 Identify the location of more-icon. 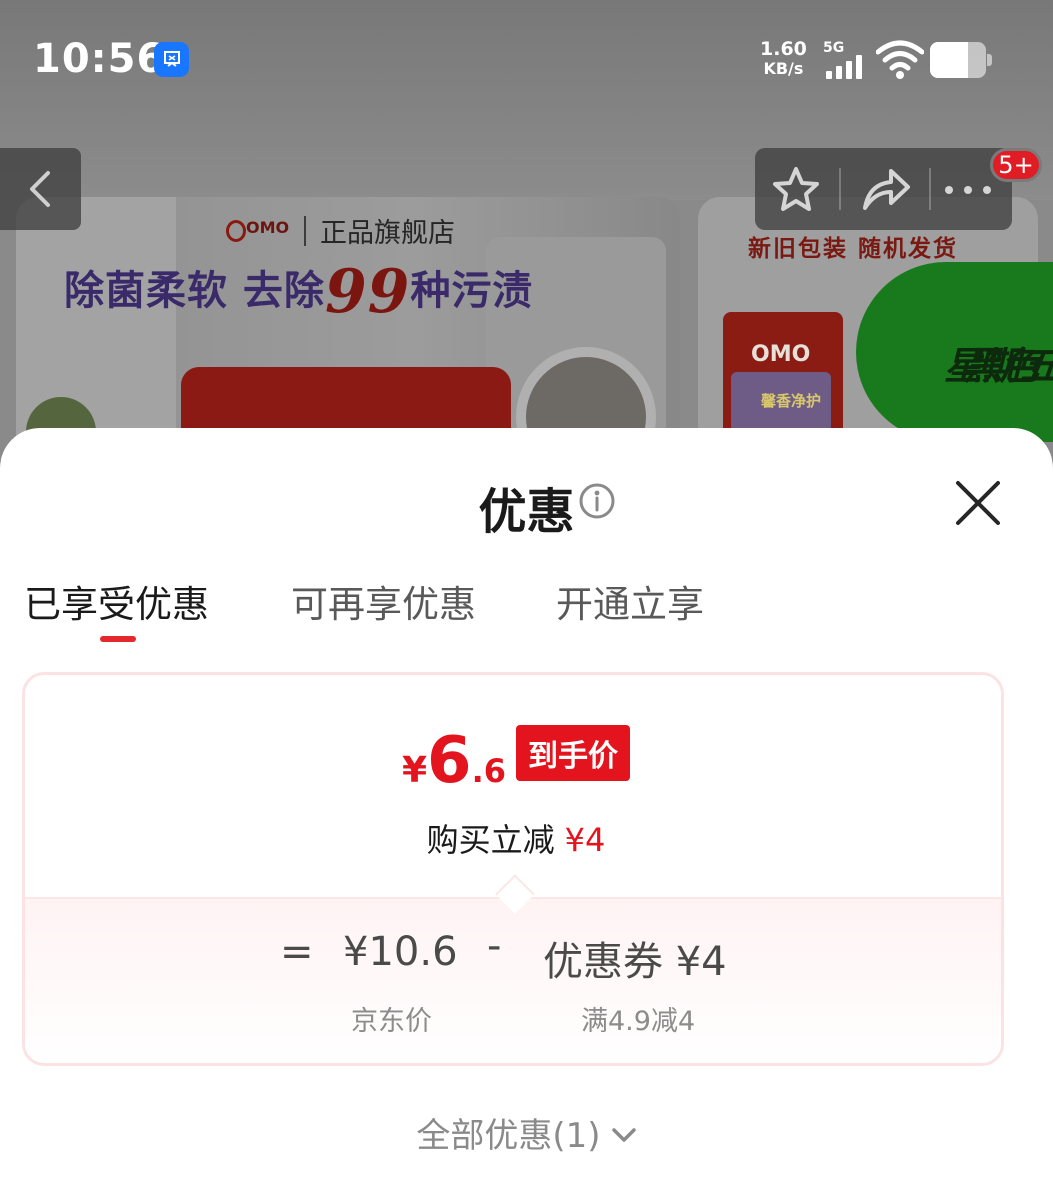
(968, 190).